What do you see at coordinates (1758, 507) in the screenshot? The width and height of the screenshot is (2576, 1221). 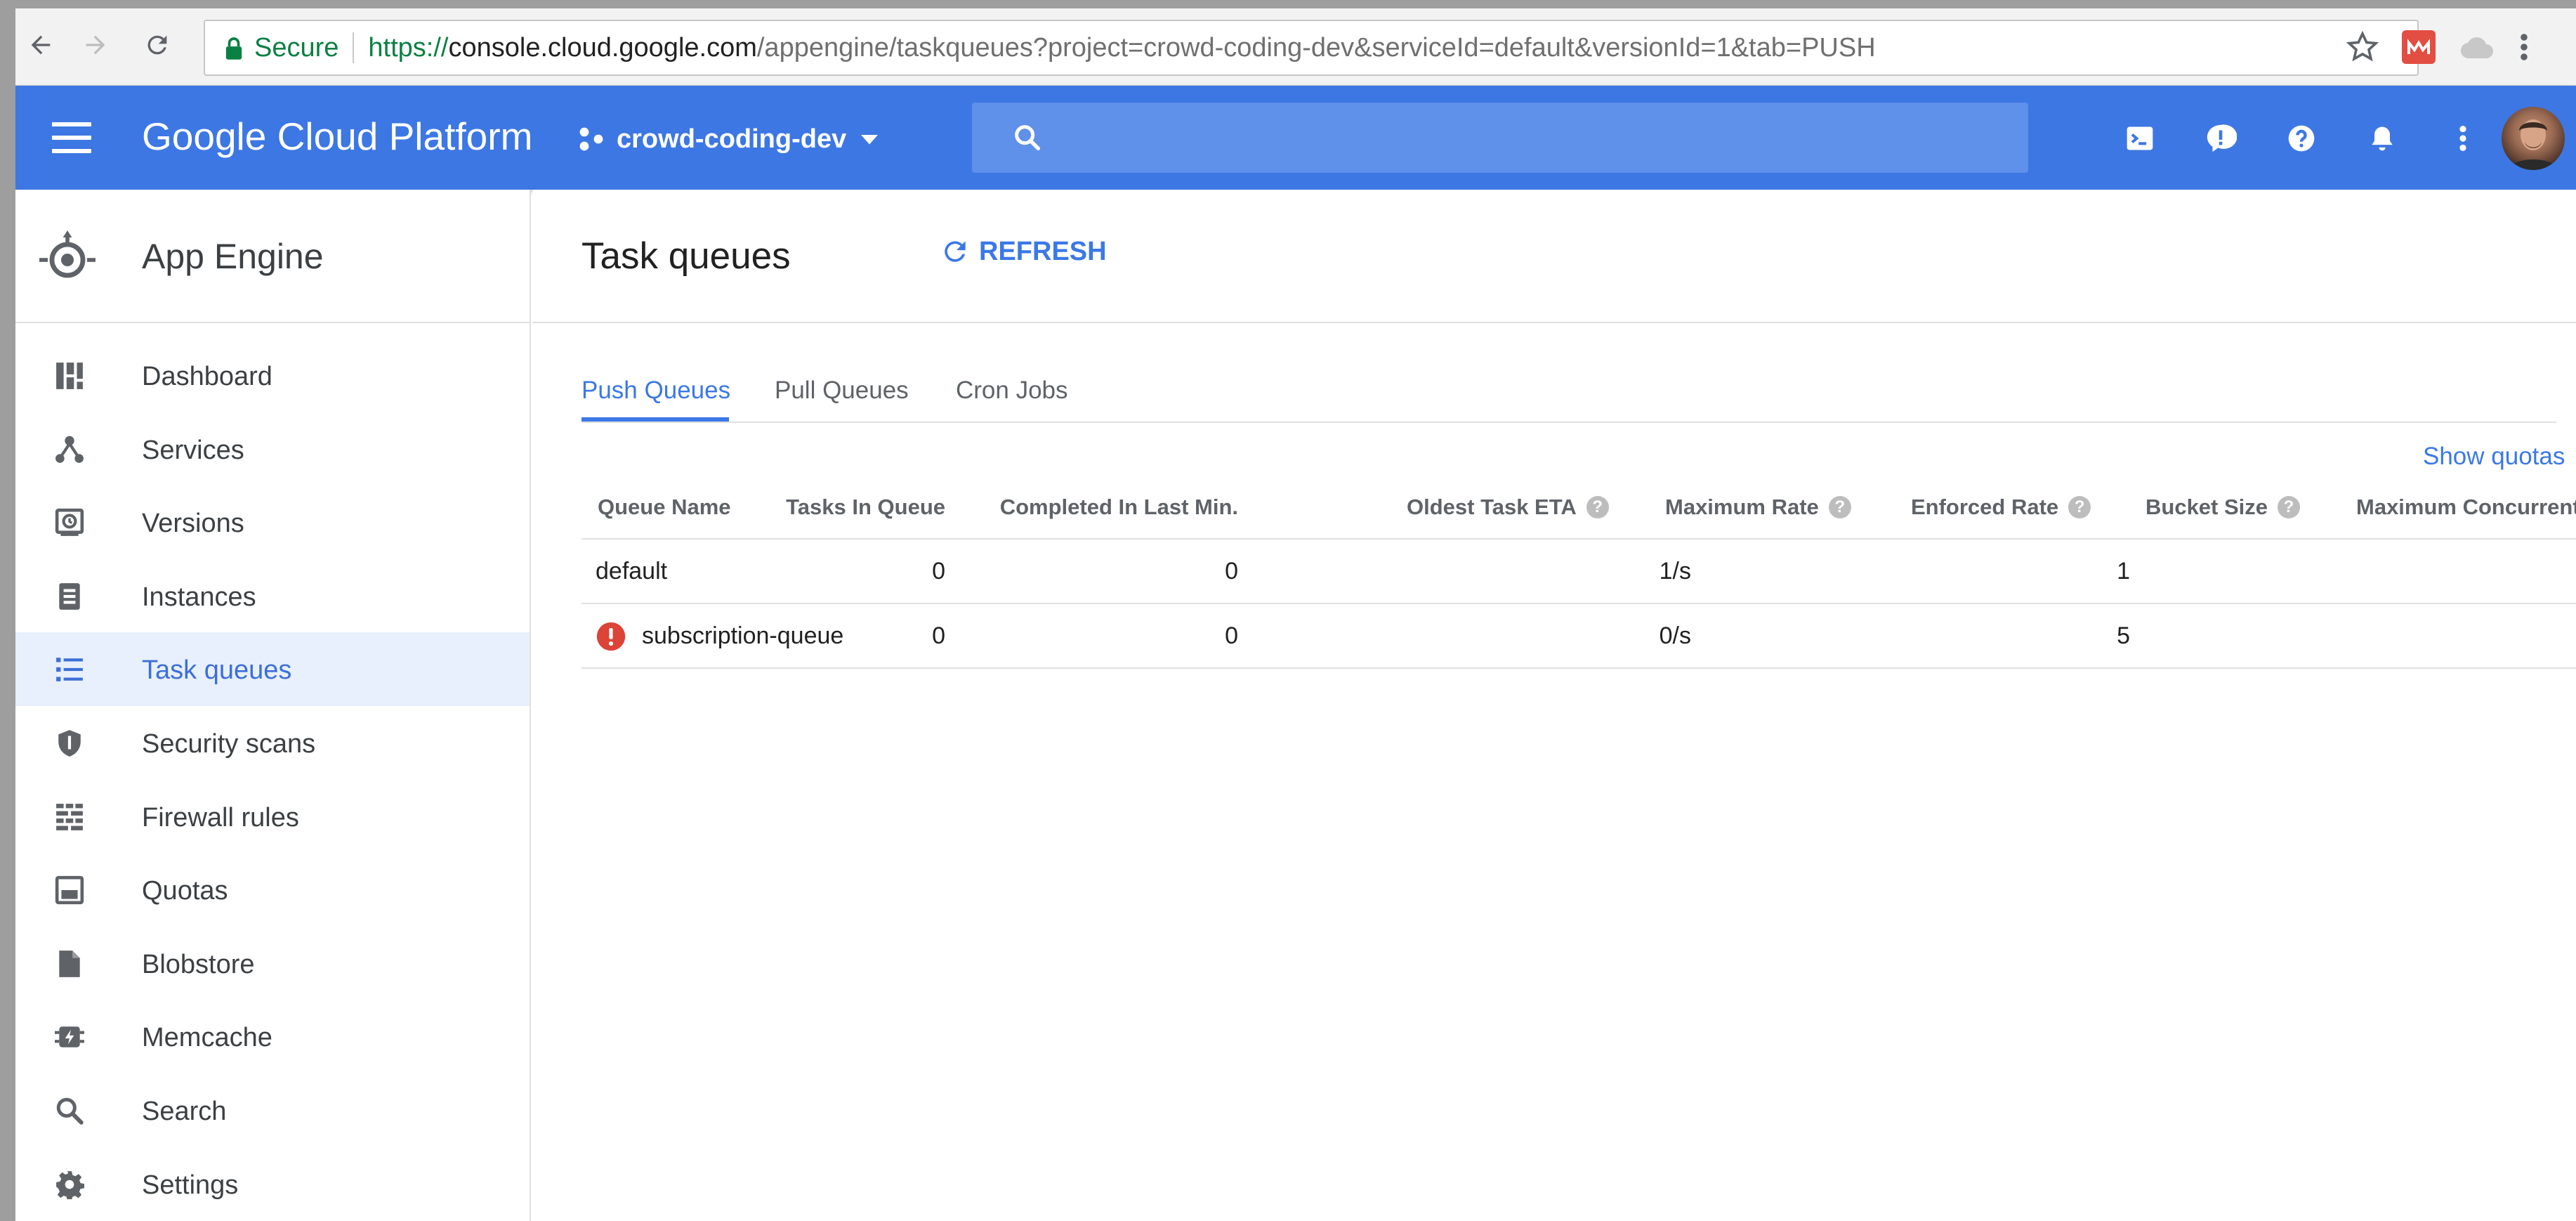 I see `column-header-maximum-rate: Maximum Rate?` at bounding box center [1758, 507].